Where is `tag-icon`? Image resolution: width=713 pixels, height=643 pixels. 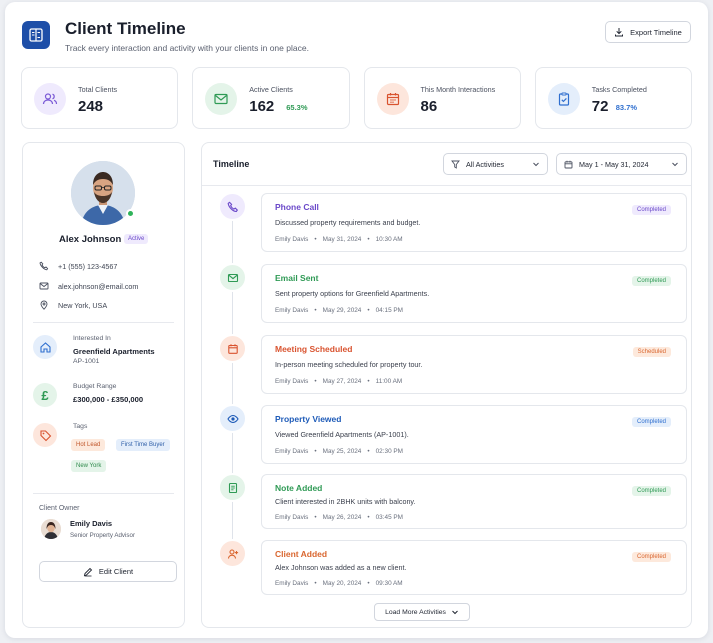 tag-icon is located at coordinates (45, 435).